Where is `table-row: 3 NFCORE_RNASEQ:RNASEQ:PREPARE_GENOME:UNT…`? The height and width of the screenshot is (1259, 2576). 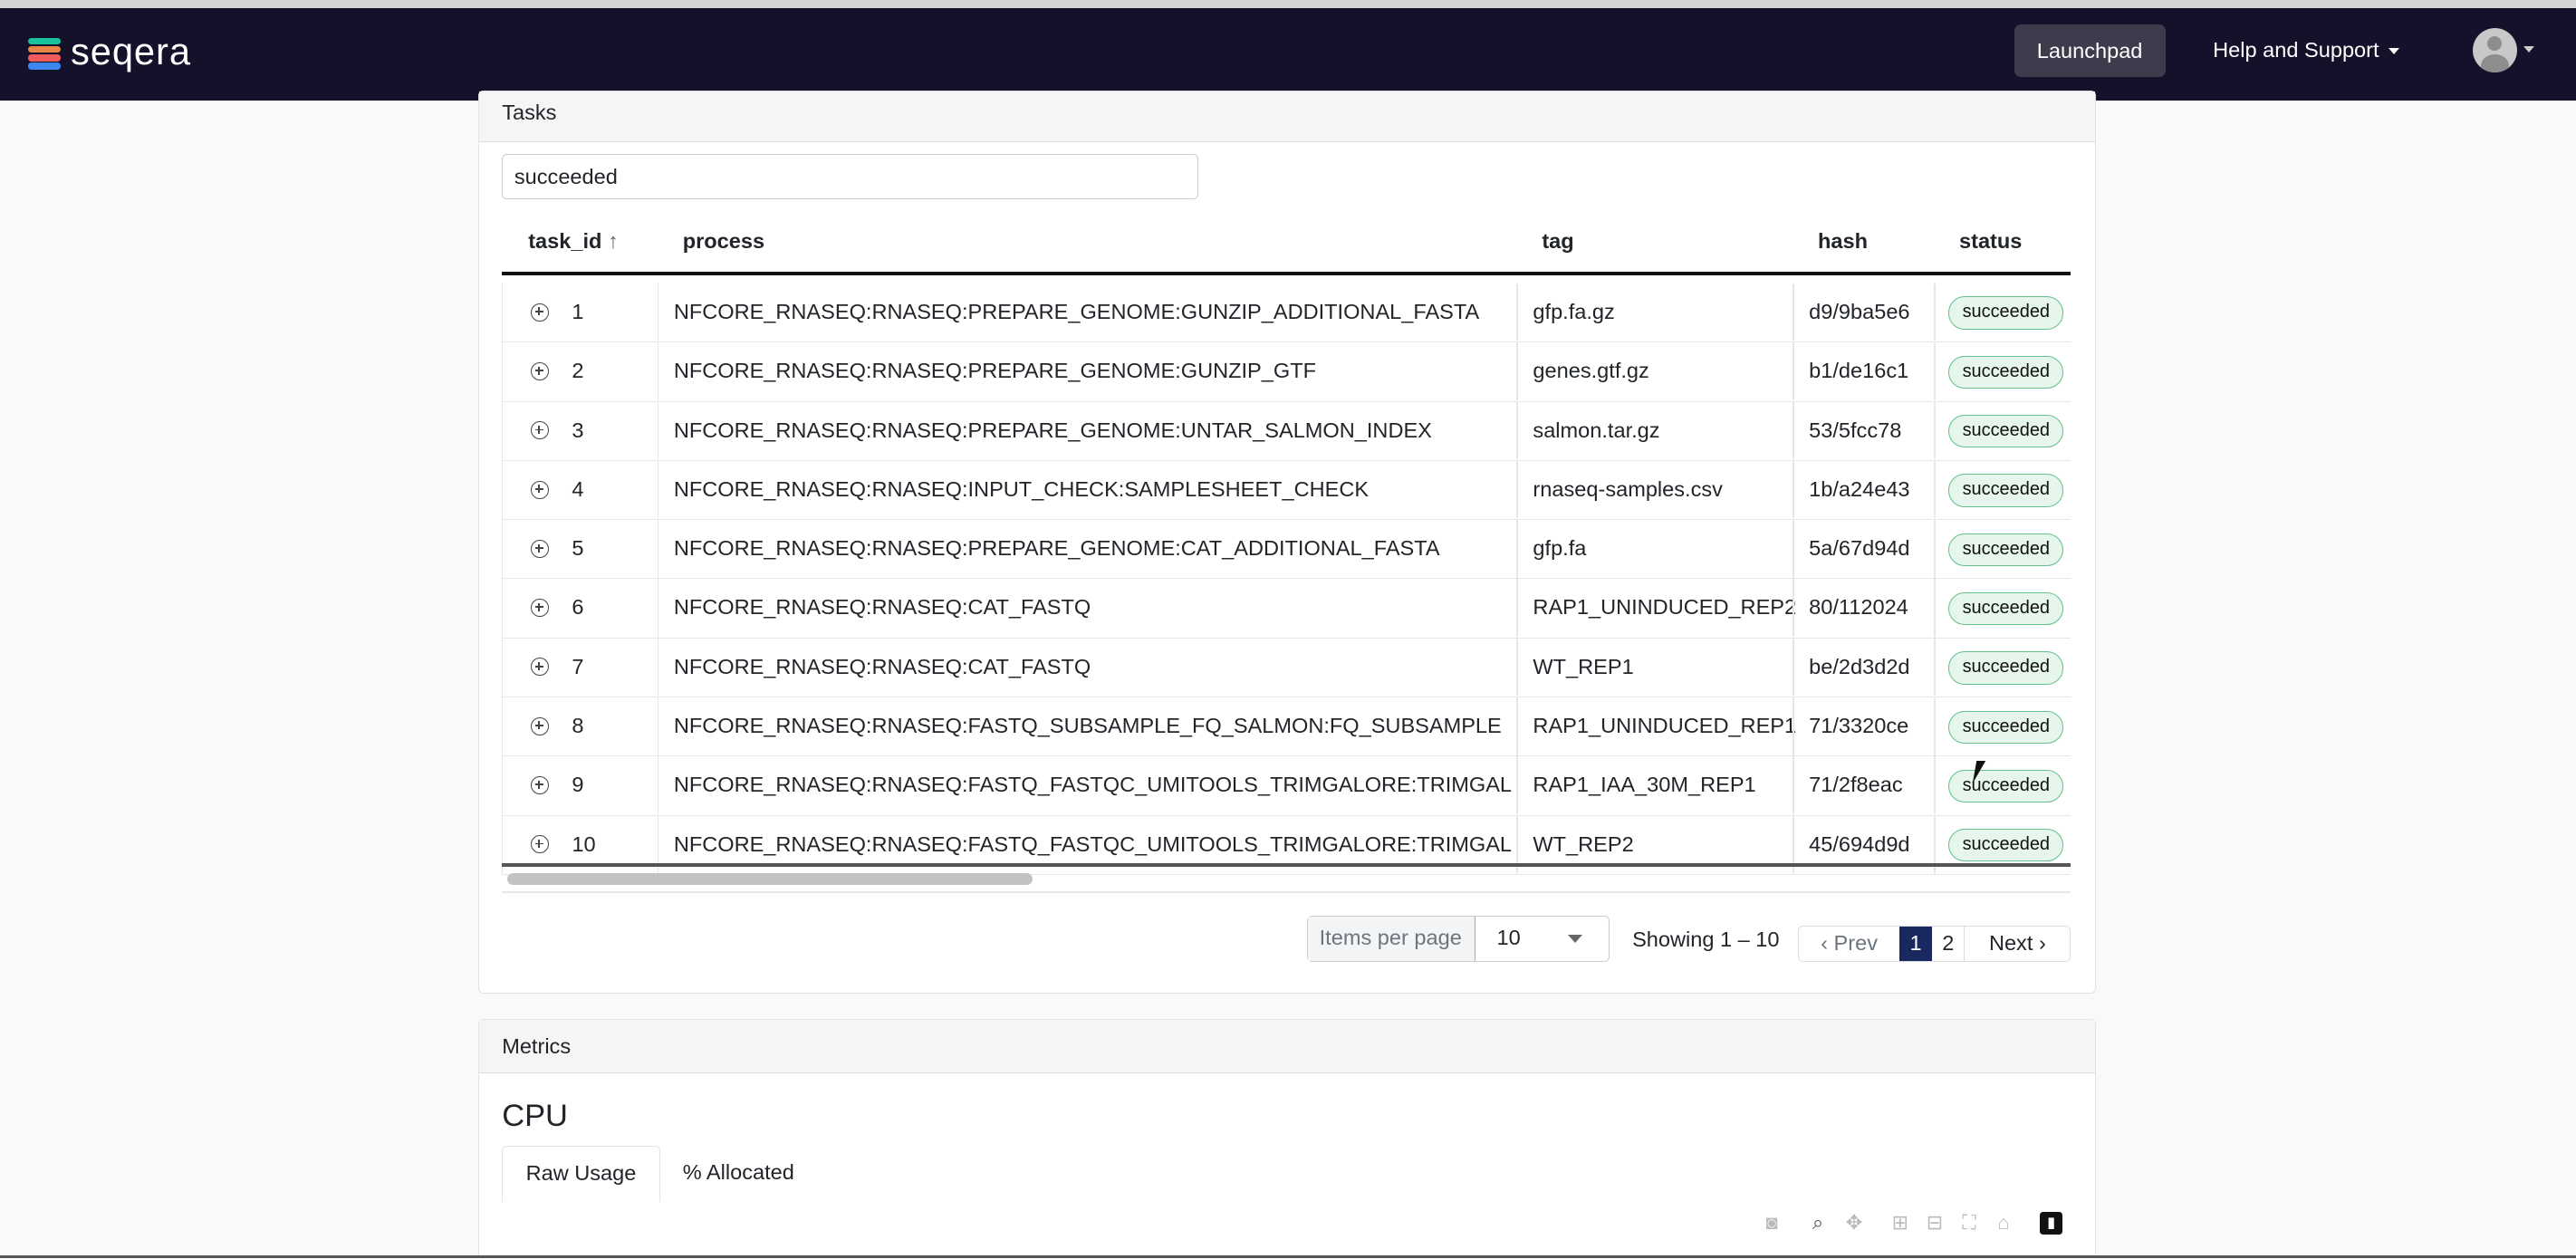
table-row: 3 NFCORE_RNASEQ:RNASEQ:PREPARE_GENOME:UNT… is located at coordinates (1286, 431).